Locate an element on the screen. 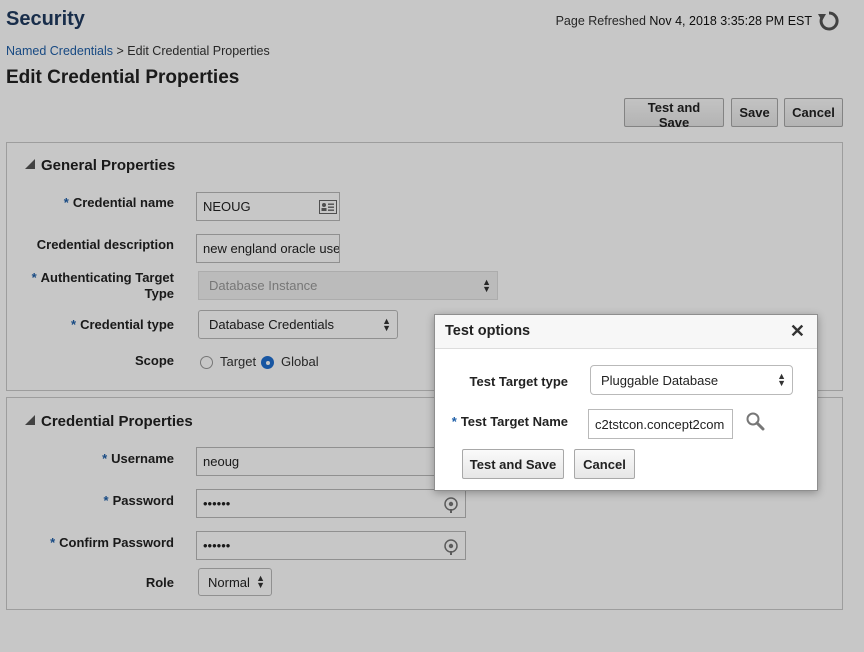  required-mark: * is located at coordinates (454, 421).